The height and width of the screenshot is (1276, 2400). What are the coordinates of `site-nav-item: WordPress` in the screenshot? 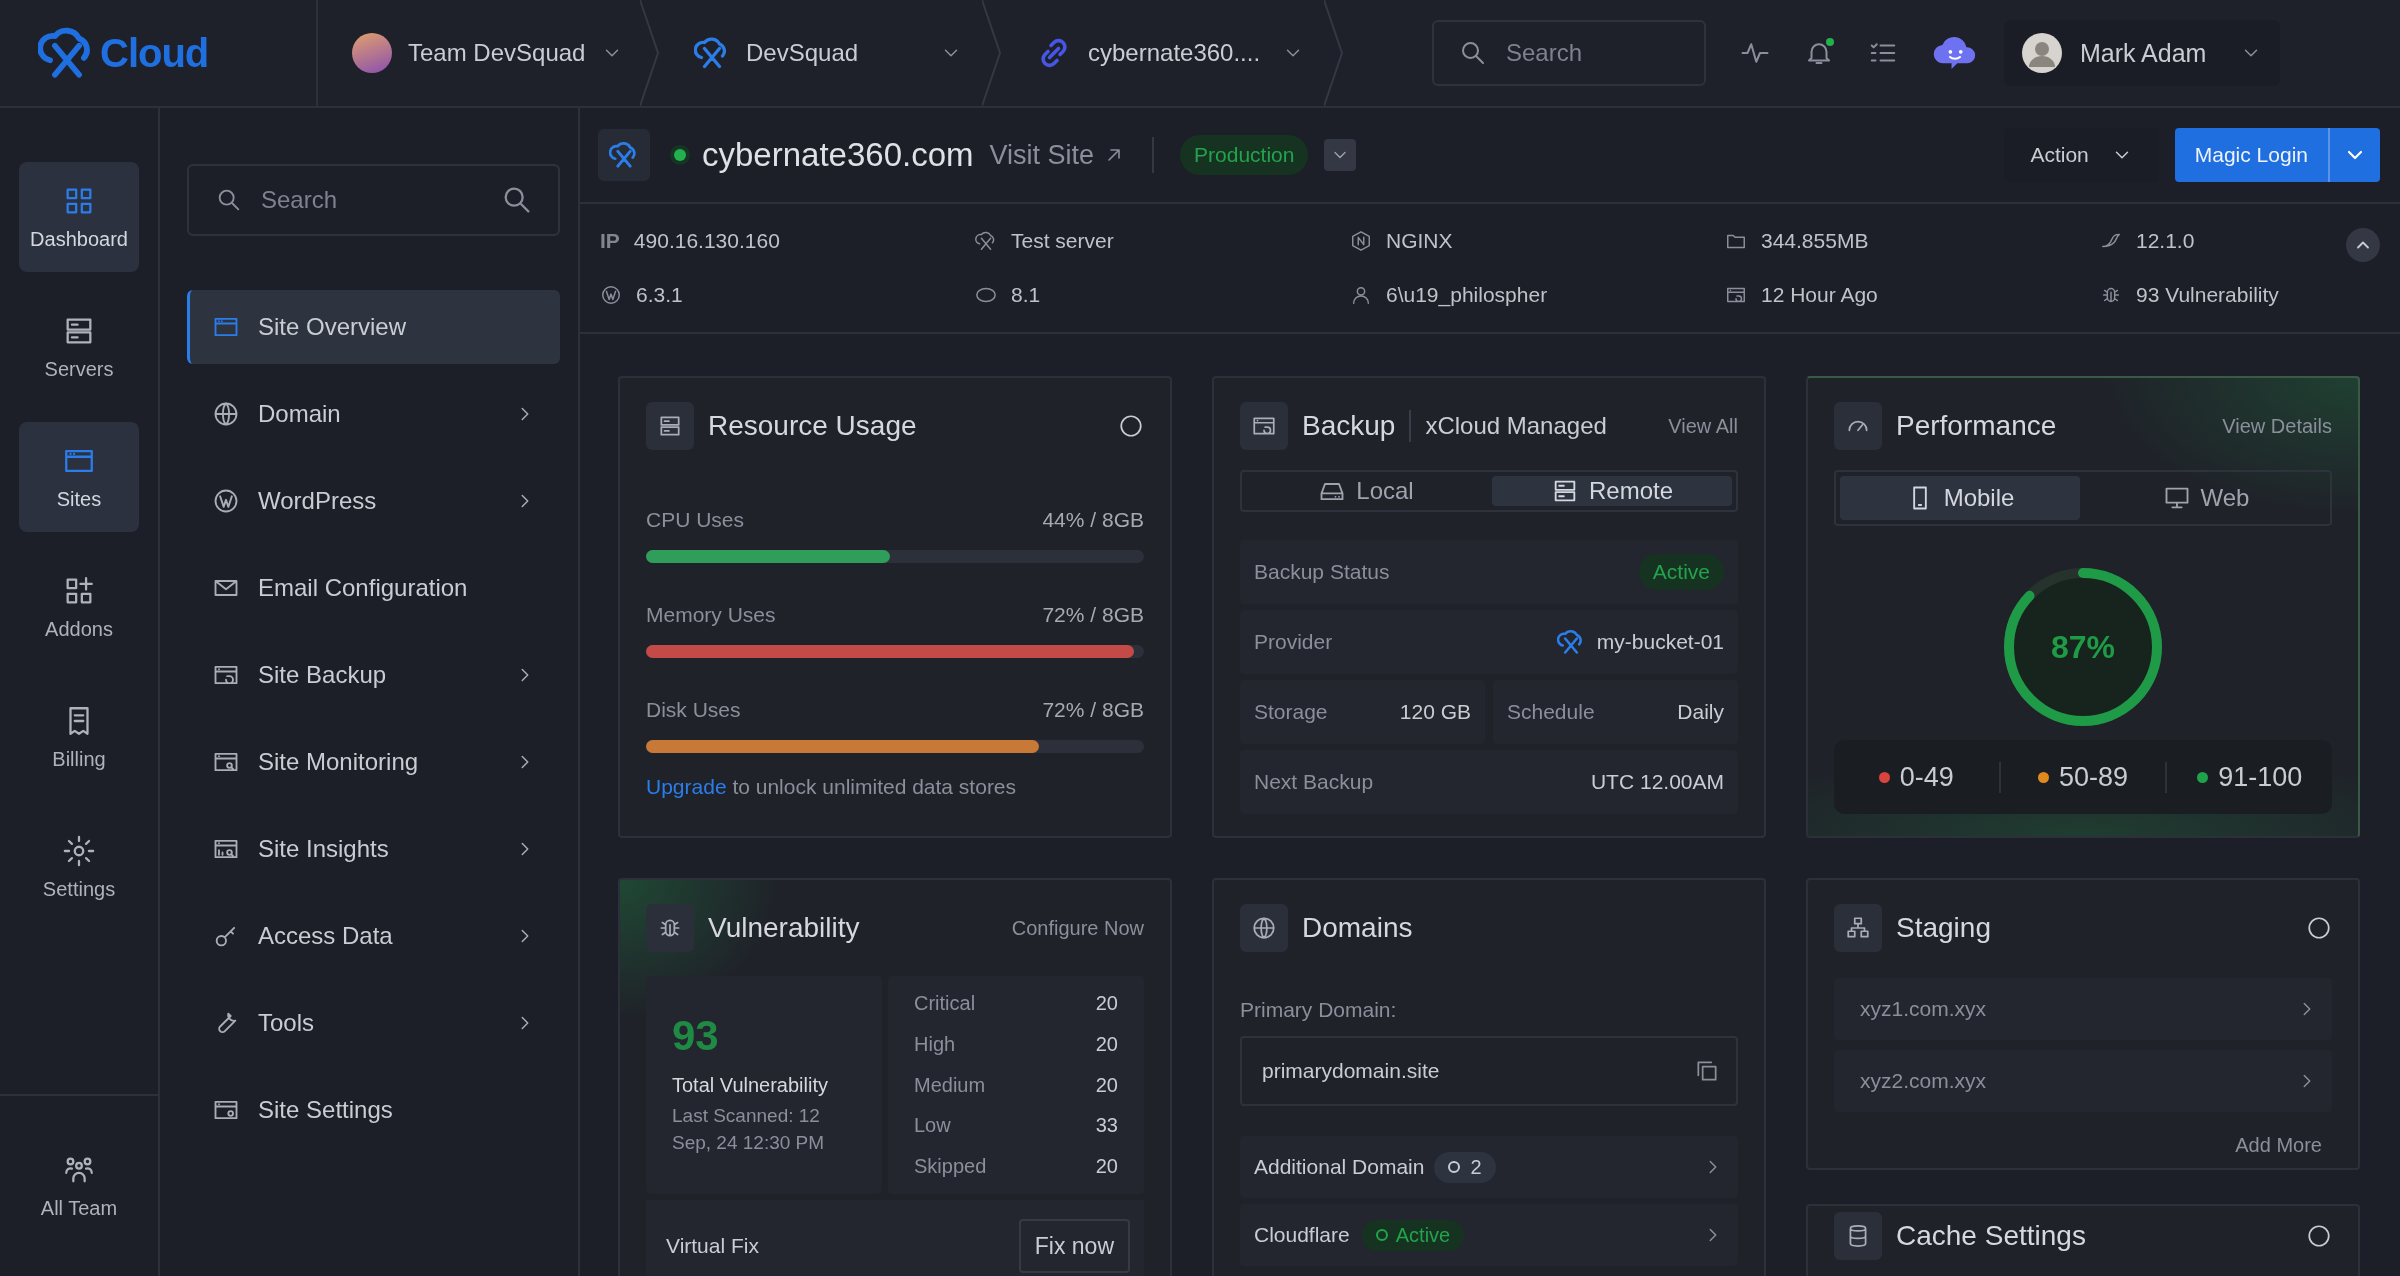 It's located at (373, 501).